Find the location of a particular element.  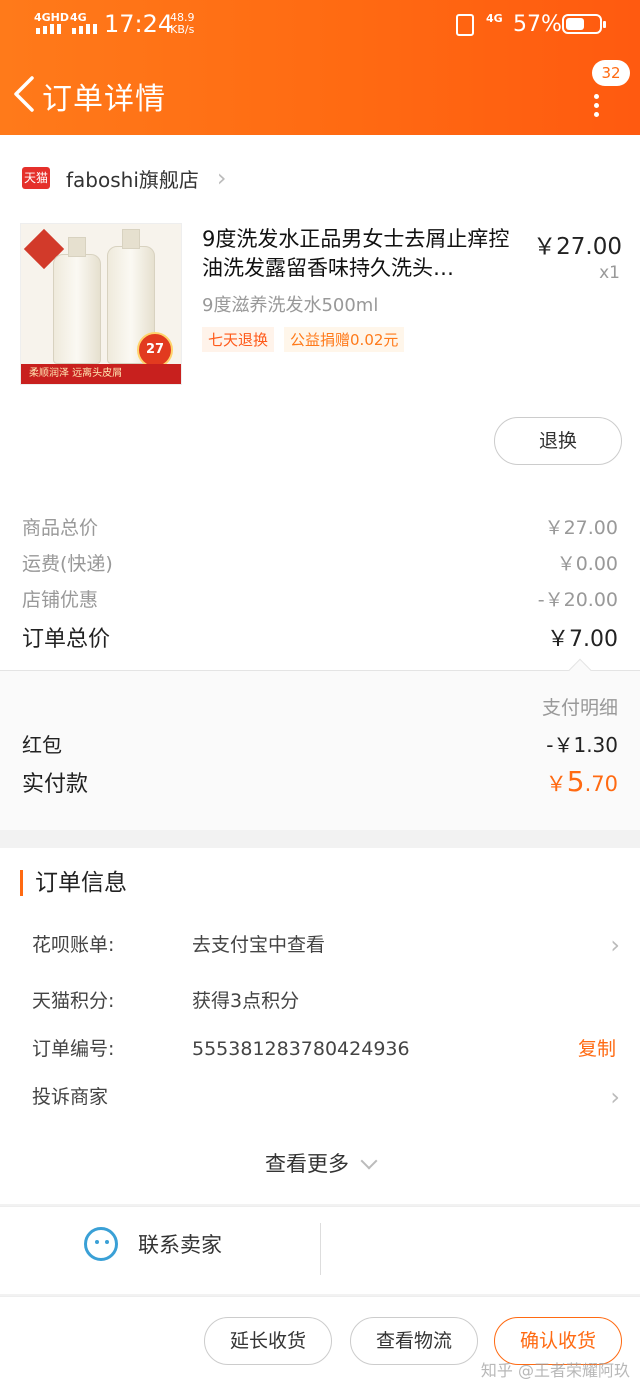

info-row-huabei: 花呗账单: 去支付宝中查看 › is located at coordinates (326, 945).